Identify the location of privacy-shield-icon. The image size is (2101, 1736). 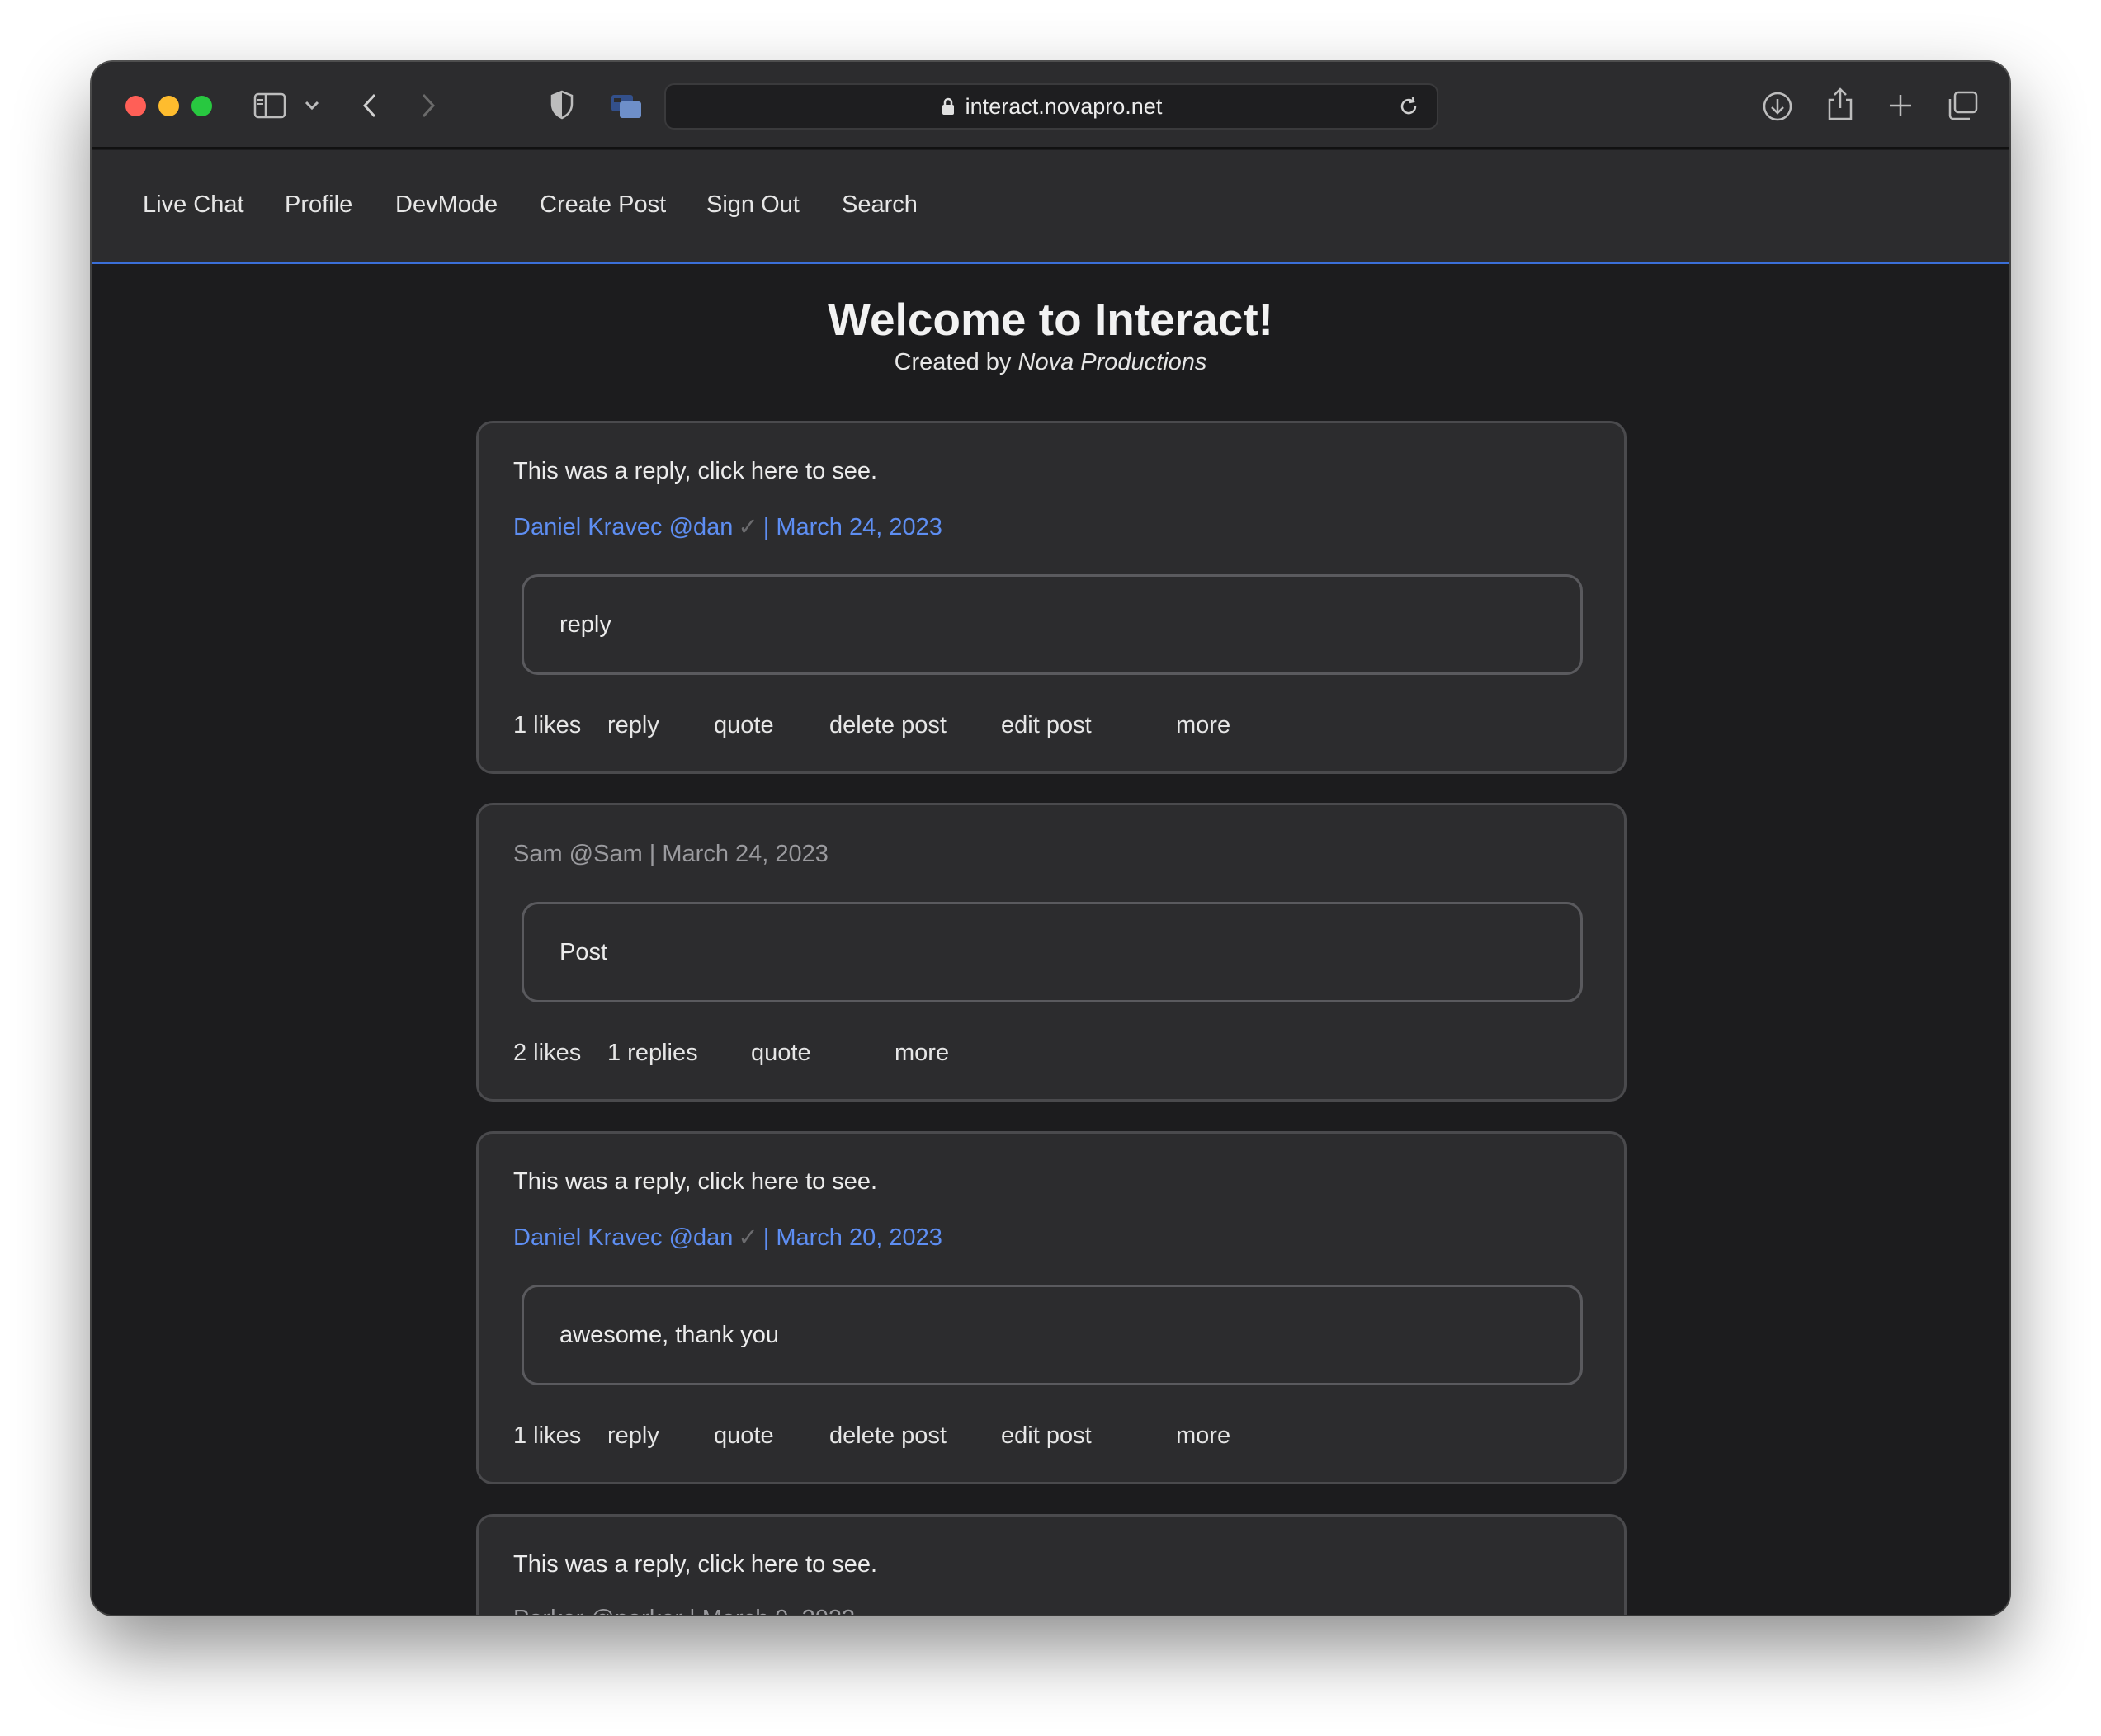
(562, 104).